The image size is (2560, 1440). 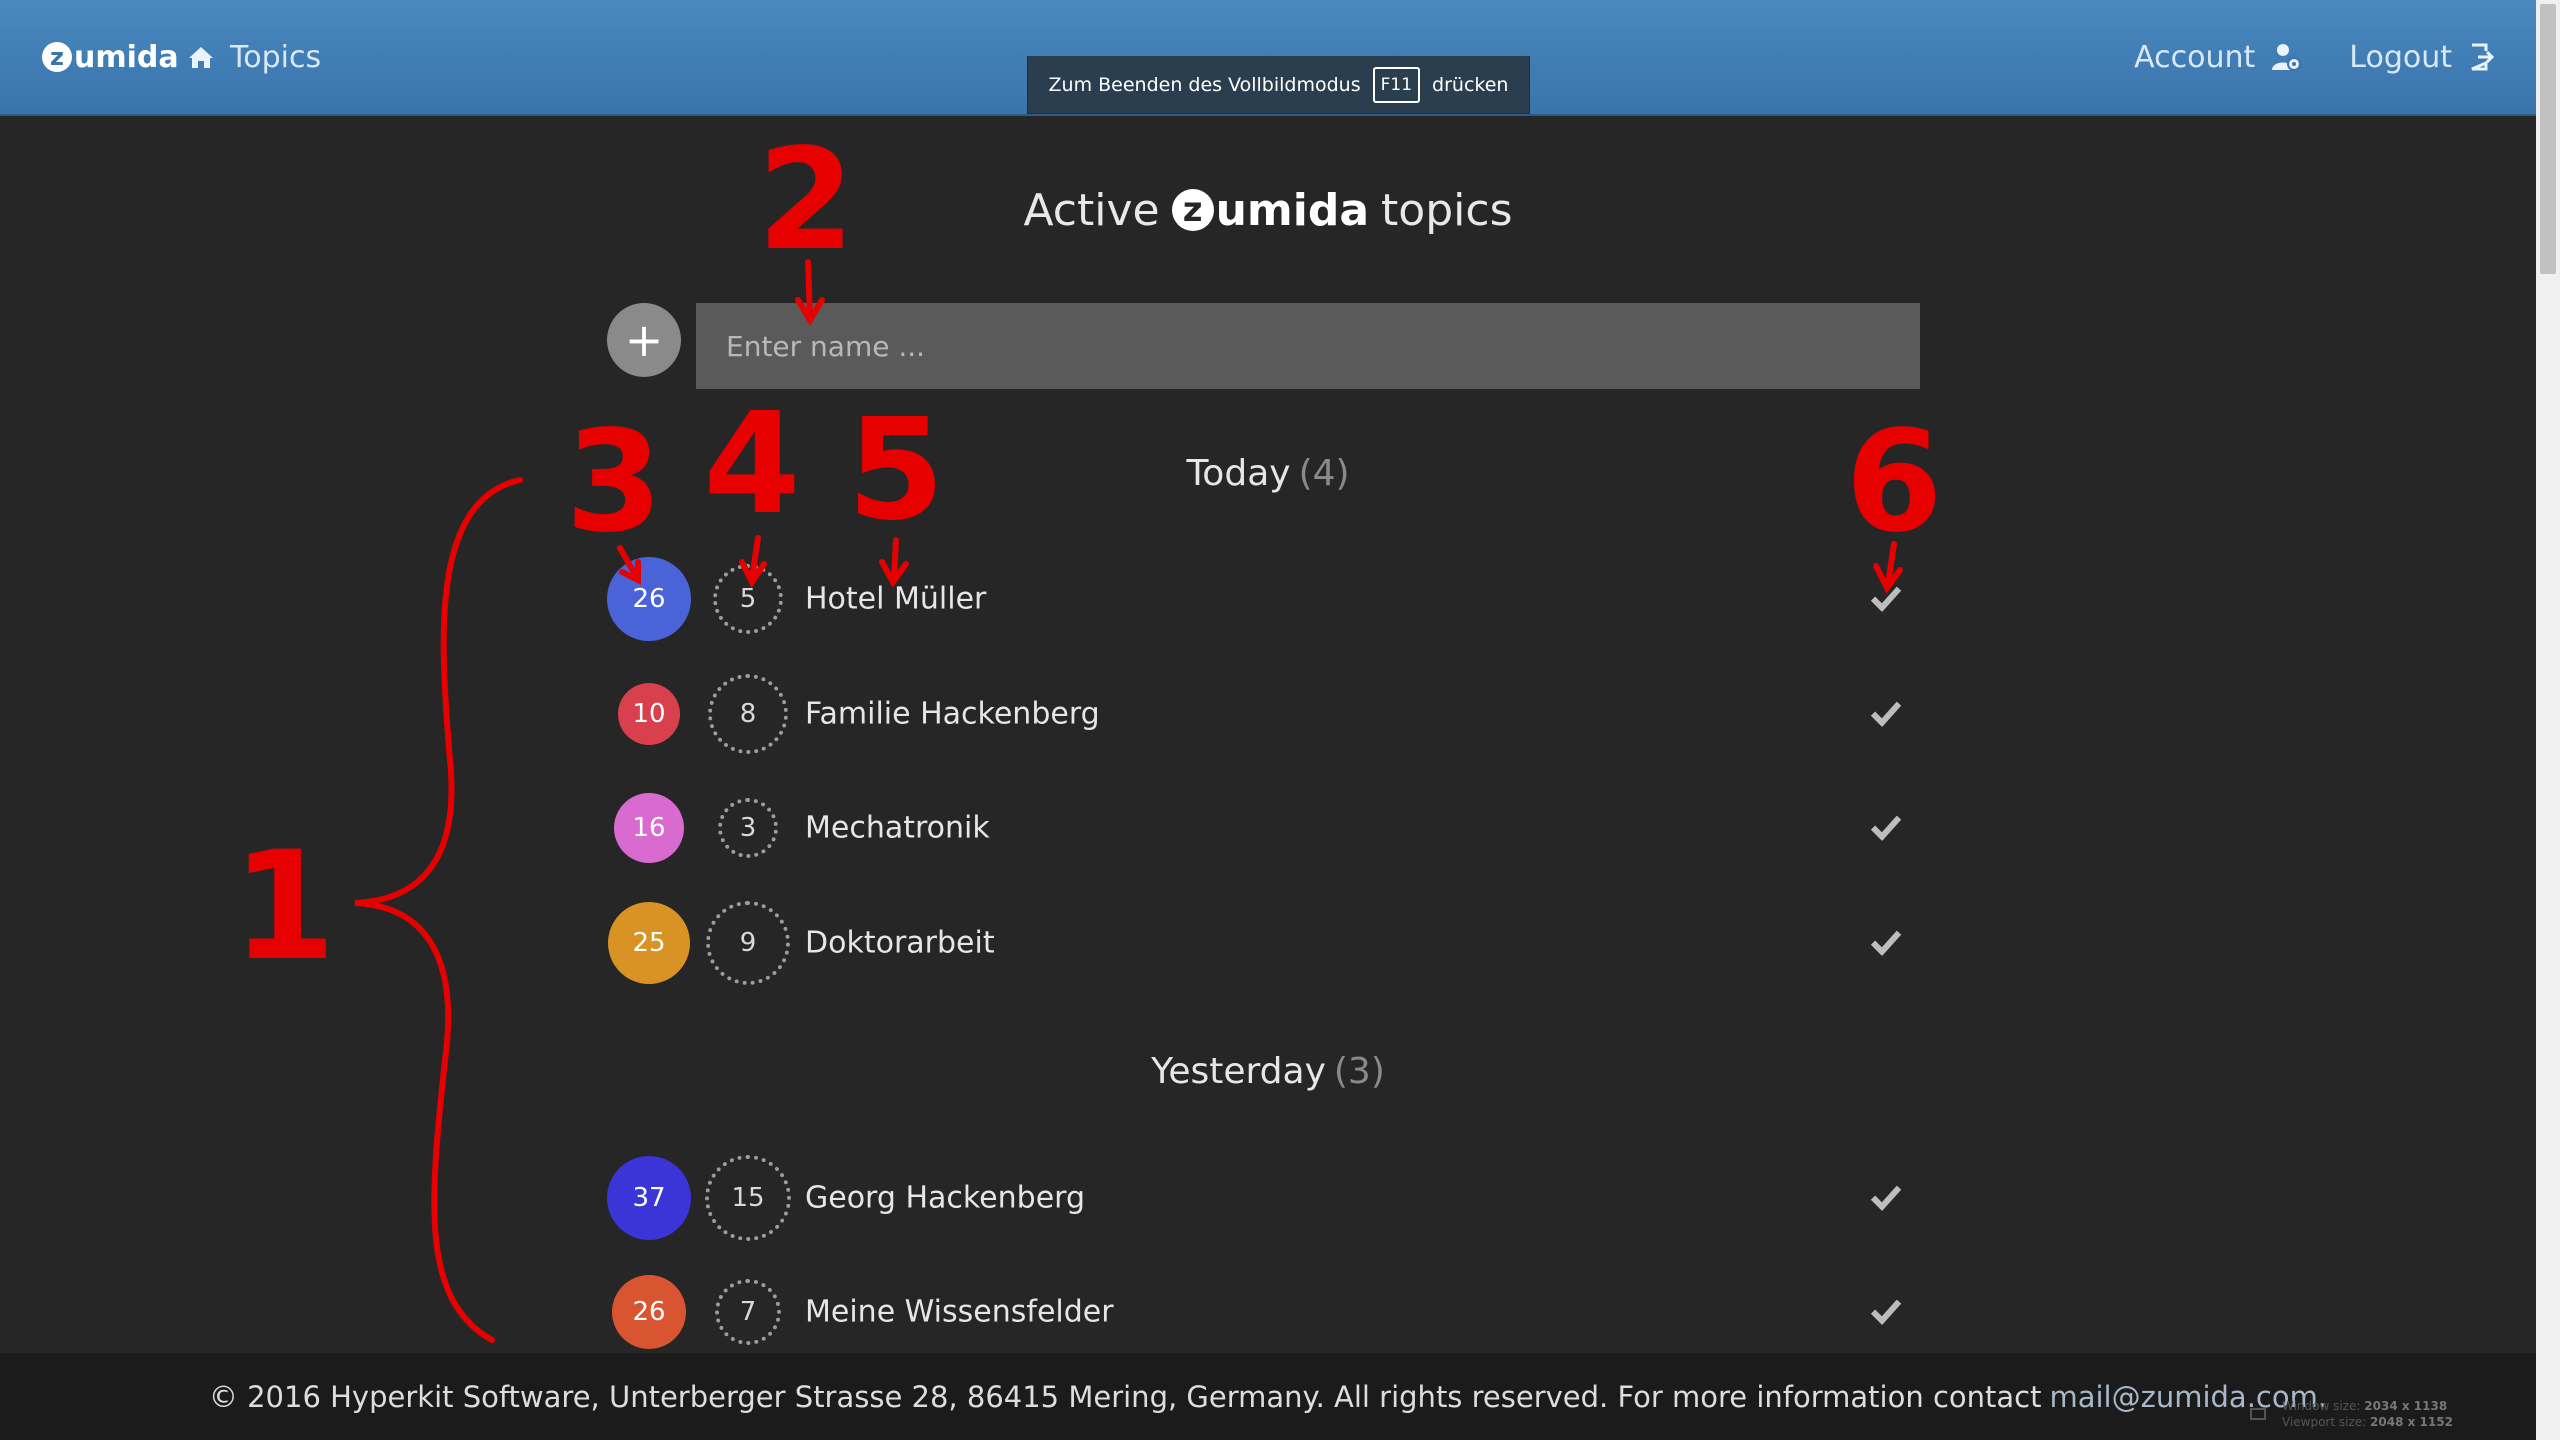 I want to click on section-label: Today, so click(x=1238, y=473).